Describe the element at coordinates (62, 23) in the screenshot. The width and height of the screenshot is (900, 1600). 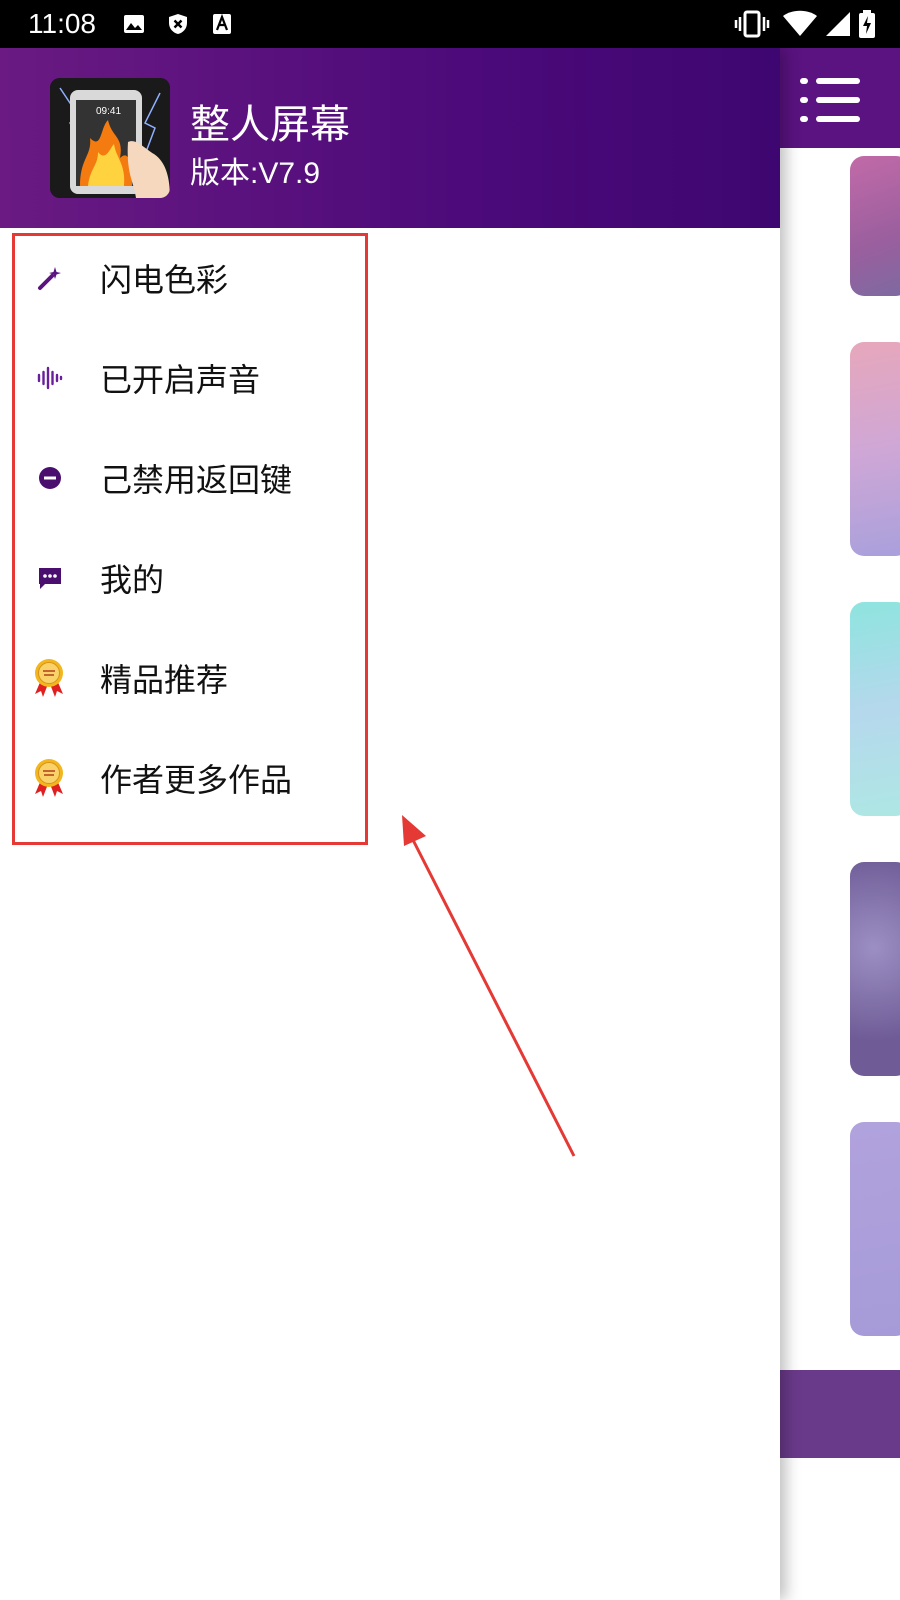
I see `status-time: 11:08` at that location.